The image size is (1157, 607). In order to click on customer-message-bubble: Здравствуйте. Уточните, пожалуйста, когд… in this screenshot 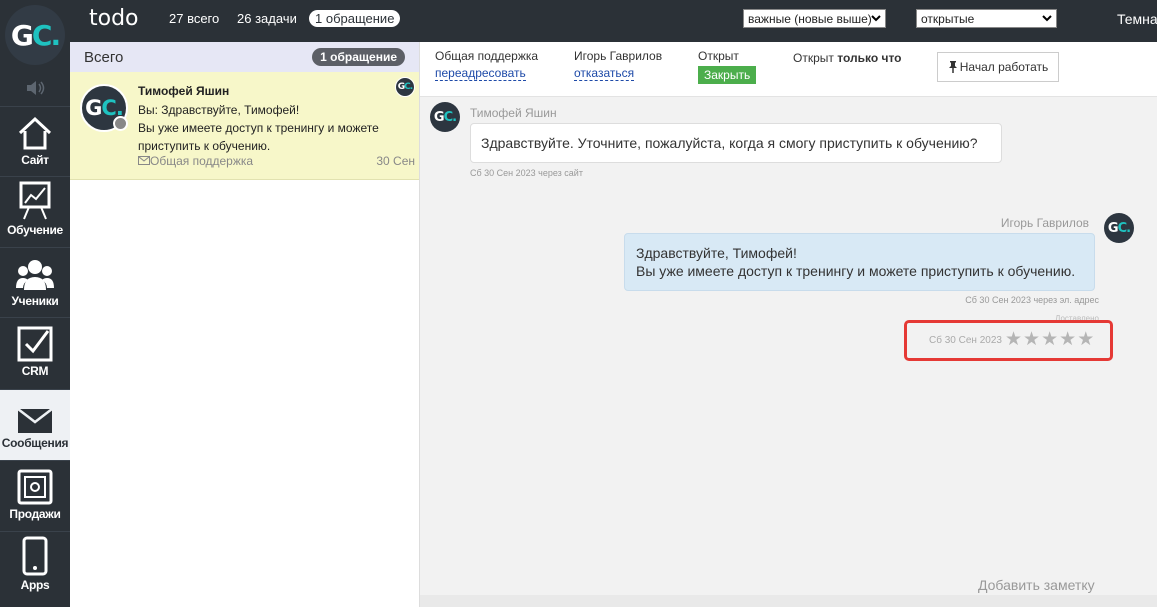, I will do `click(736, 143)`.